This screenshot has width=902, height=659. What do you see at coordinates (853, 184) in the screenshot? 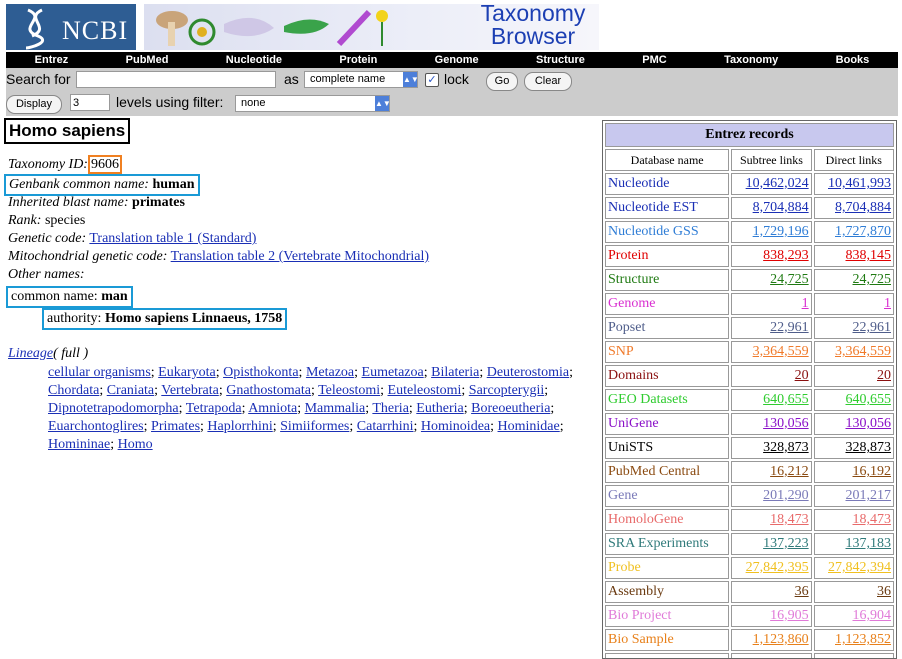
I see `direct-links-cell: 10,461,993` at bounding box center [853, 184].